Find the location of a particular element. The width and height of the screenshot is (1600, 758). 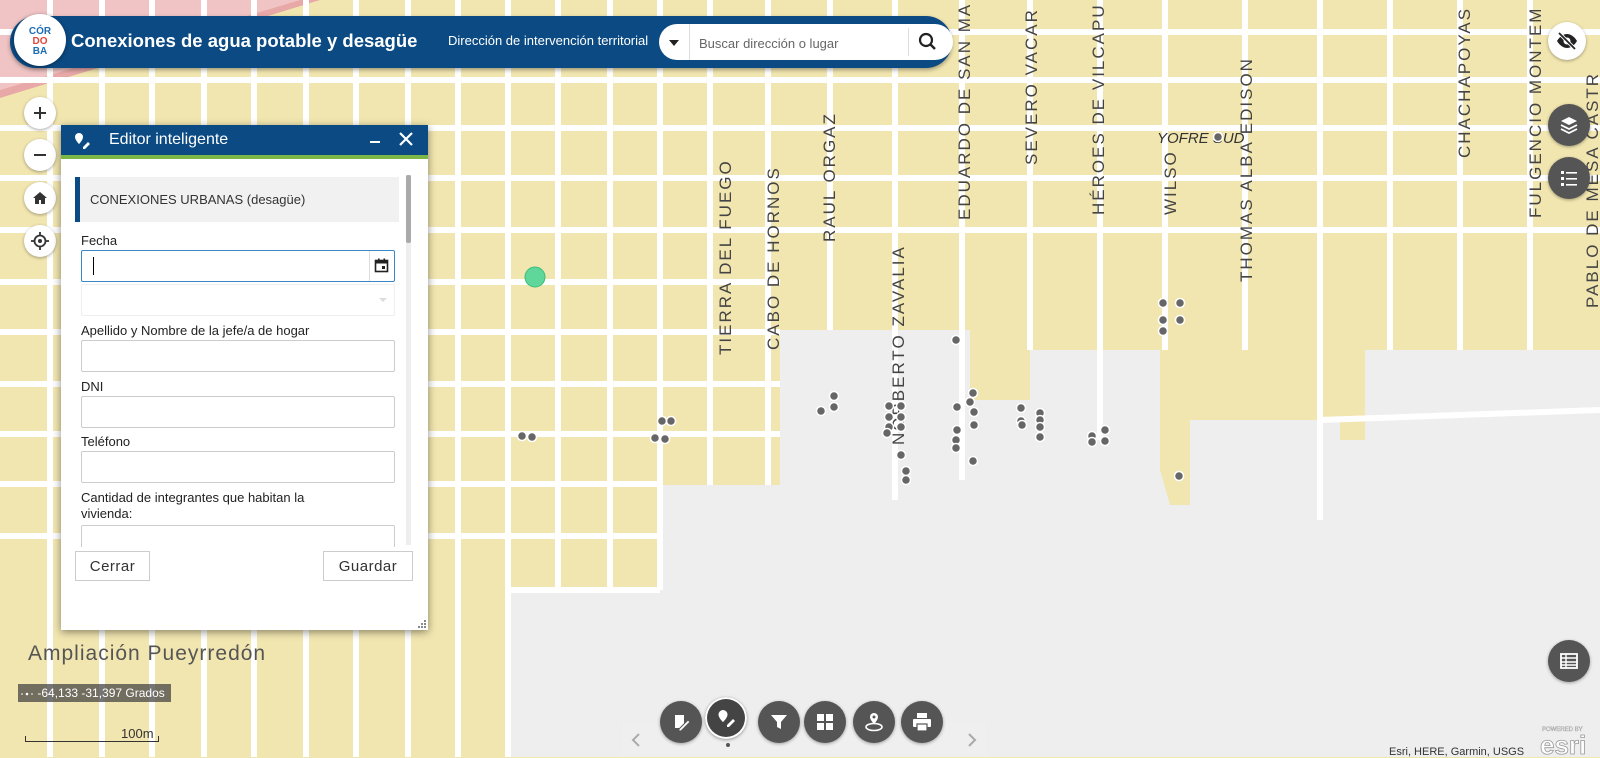

close-button: Cerrar is located at coordinates (112, 566).